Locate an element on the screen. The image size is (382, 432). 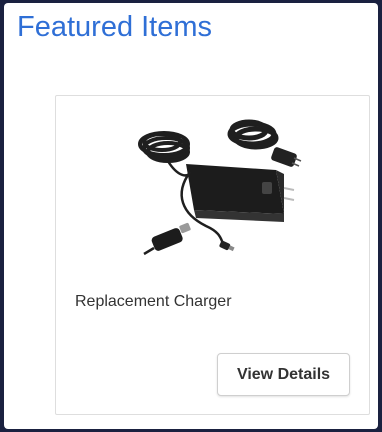
power-brick is located at coordinates (235, 193).